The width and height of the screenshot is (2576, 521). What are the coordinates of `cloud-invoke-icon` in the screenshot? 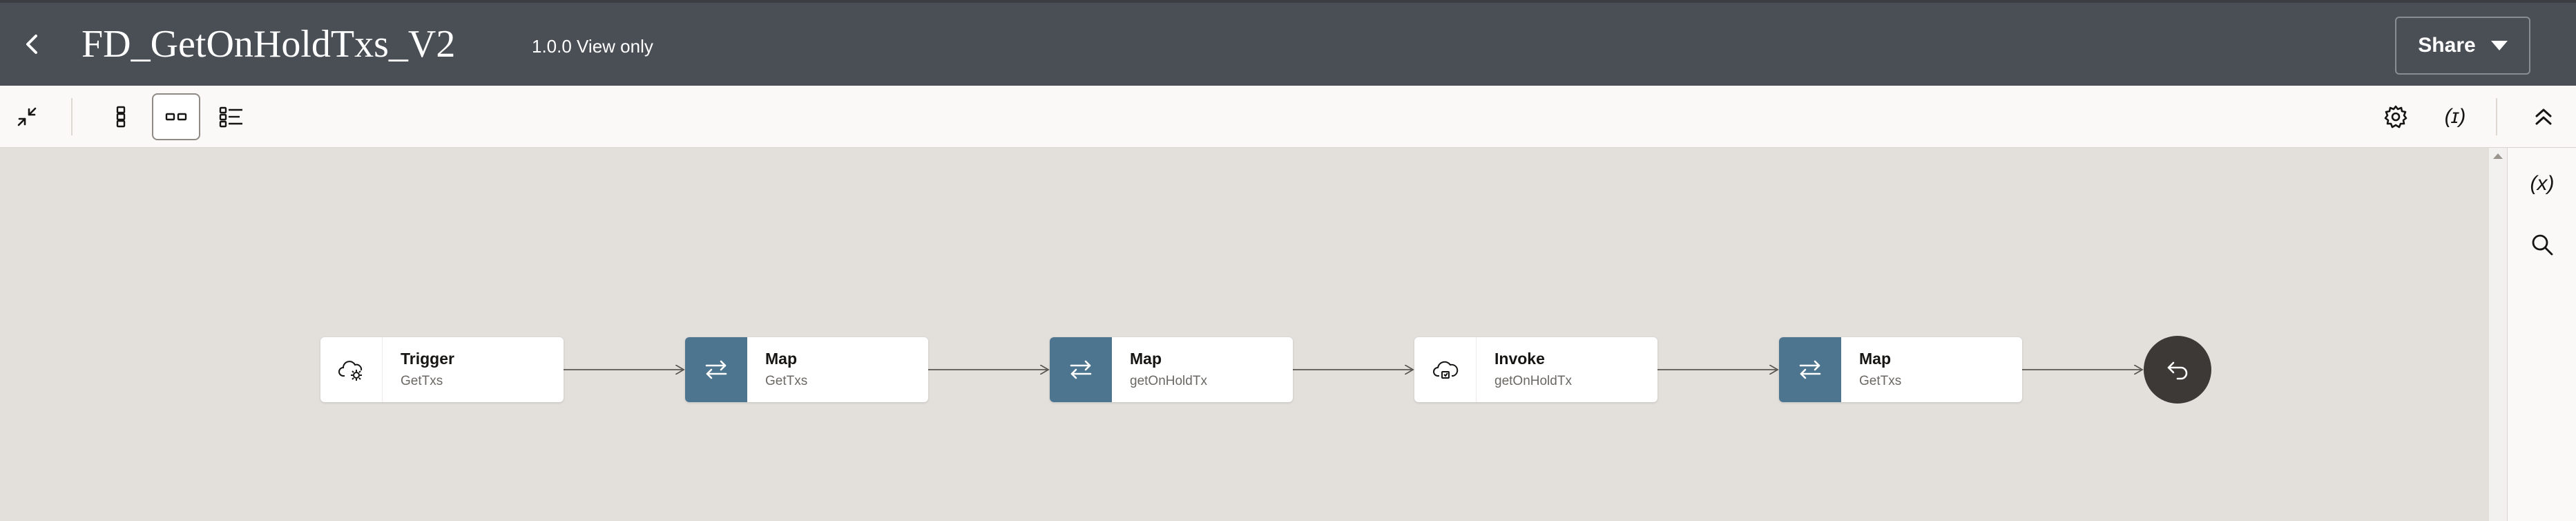 It's located at (1445, 370).